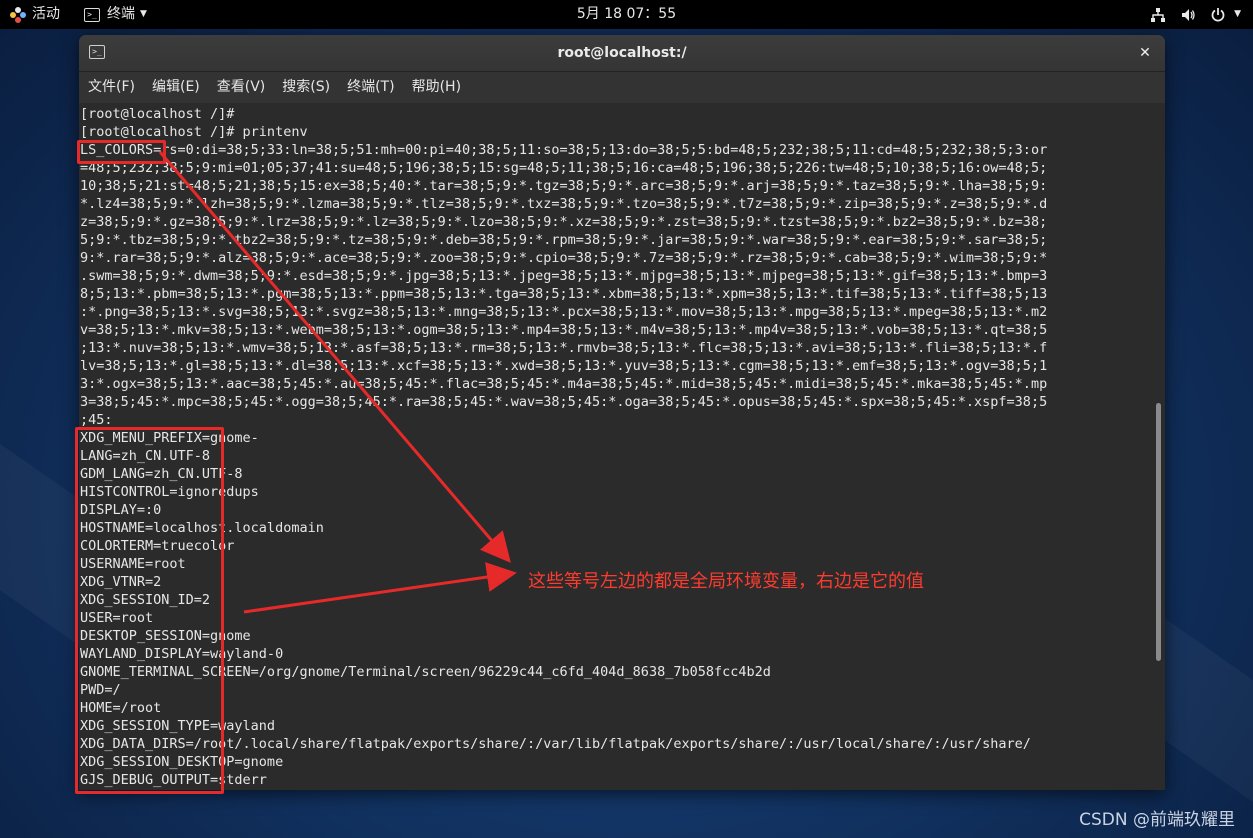 The image size is (1253, 838). Describe the element at coordinates (1157, 820) in the screenshot. I see `watermark: CSDN @前端玖耀里` at that location.